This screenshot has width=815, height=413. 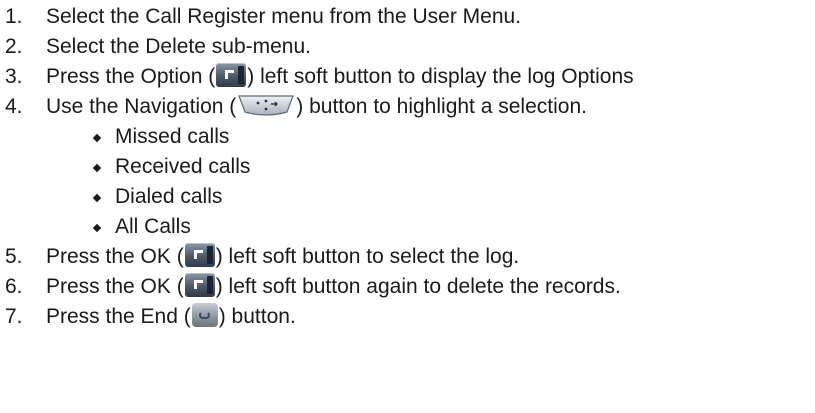 What do you see at coordinates (178, 46) in the screenshot?
I see `step-text: Select the Delete sub-menu.` at bounding box center [178, 46].